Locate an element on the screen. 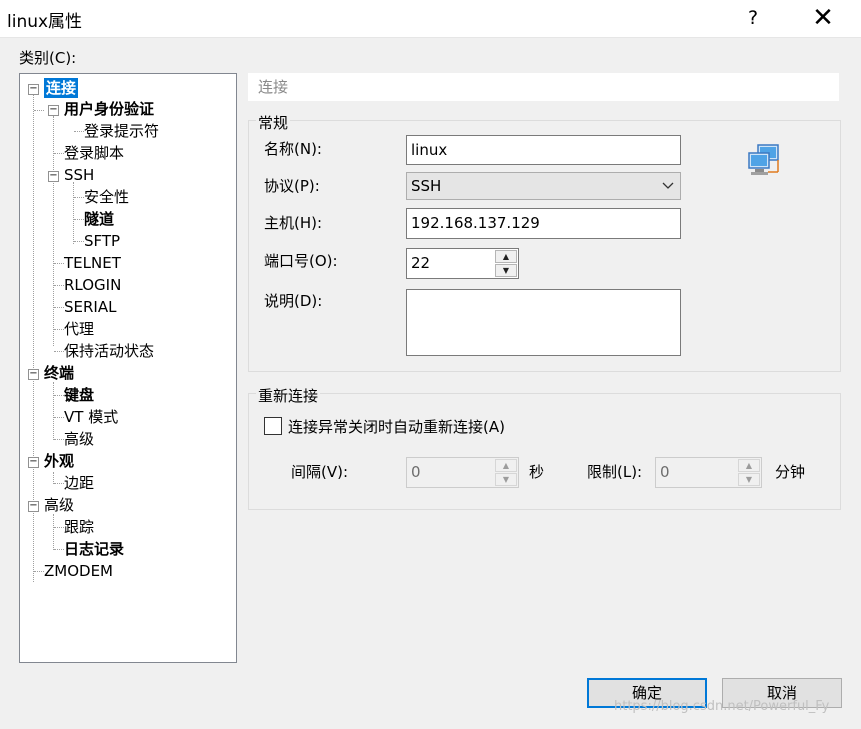  title-bar: linux属性 ? ✕ is located at coordinates (430, 19).